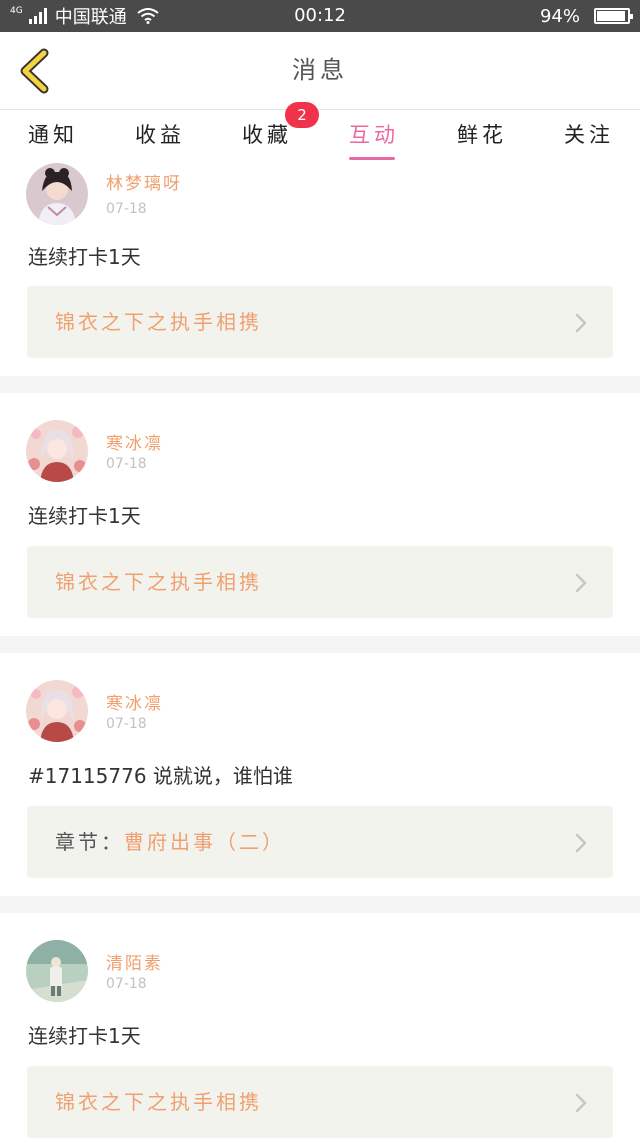 This screenshot has width=640, height=1138. What do you see at coordinates (134, 961) in the screenshot?
I see `username: 清陌素` at bounding box center [134, 961].